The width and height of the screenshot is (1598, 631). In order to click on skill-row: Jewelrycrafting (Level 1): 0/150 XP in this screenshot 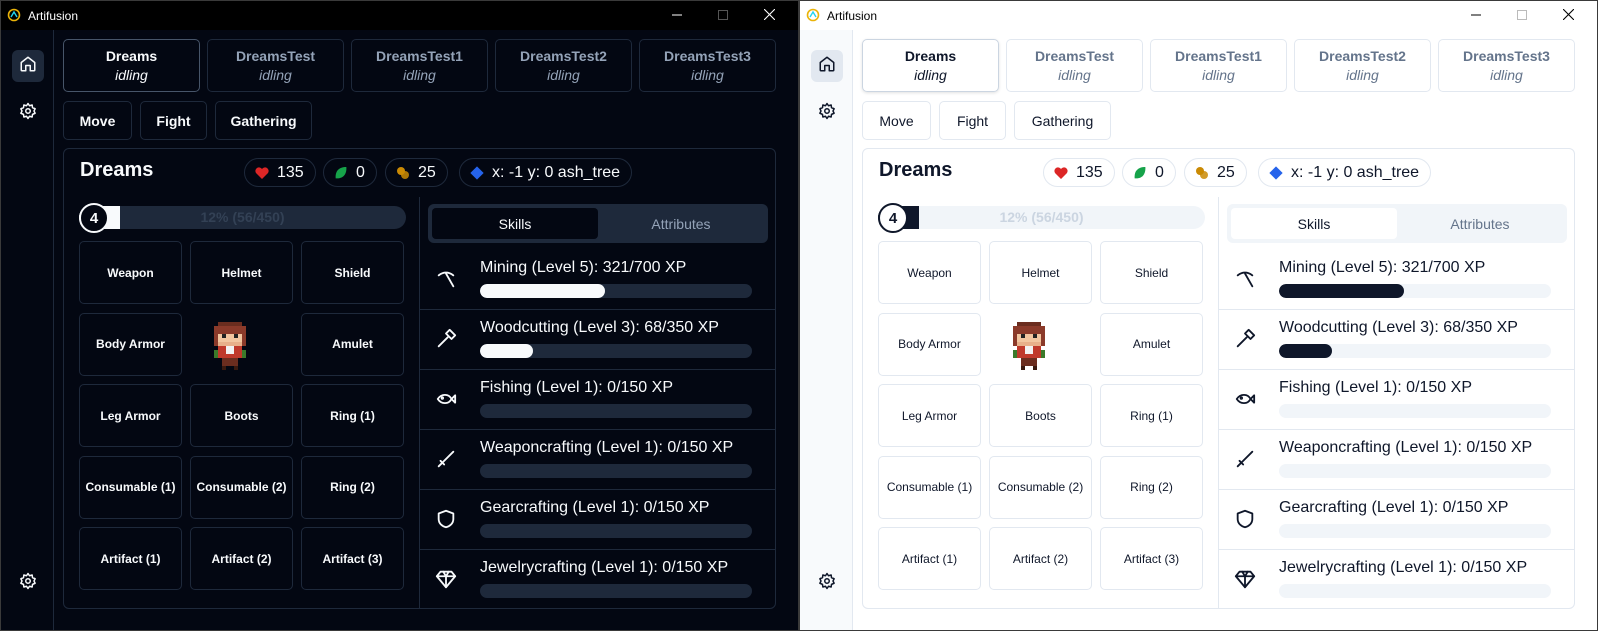, I will do `click(1396, 580)`.